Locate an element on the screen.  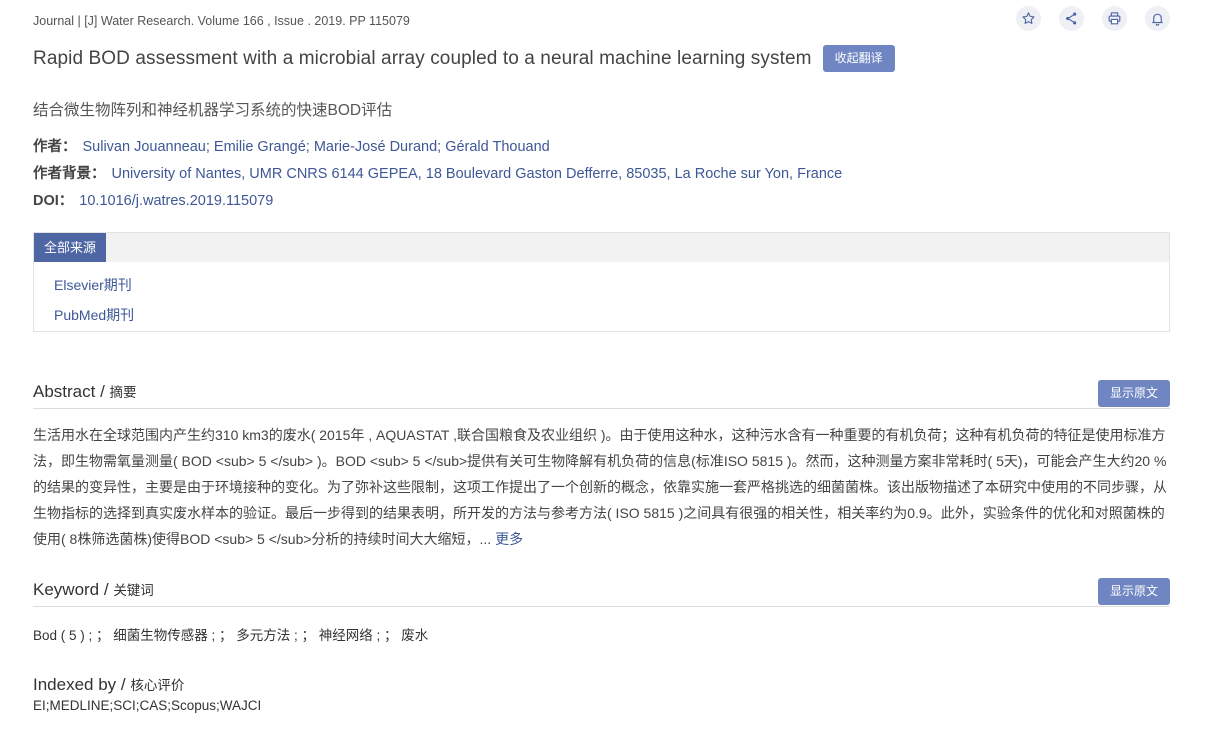
subscribe-button is located at coordinates (1157, 18).